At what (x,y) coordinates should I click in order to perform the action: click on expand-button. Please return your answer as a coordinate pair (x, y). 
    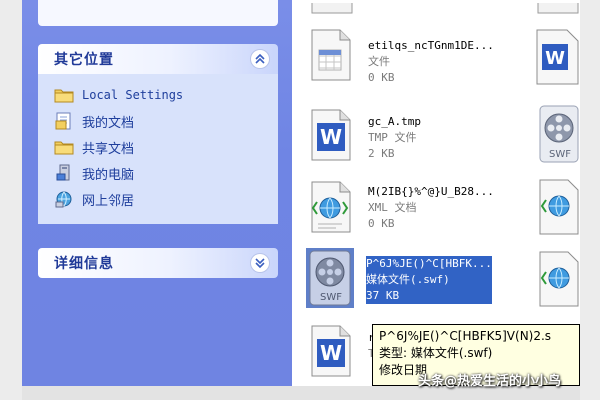
    Looking at the image, I should click on (260, 263).